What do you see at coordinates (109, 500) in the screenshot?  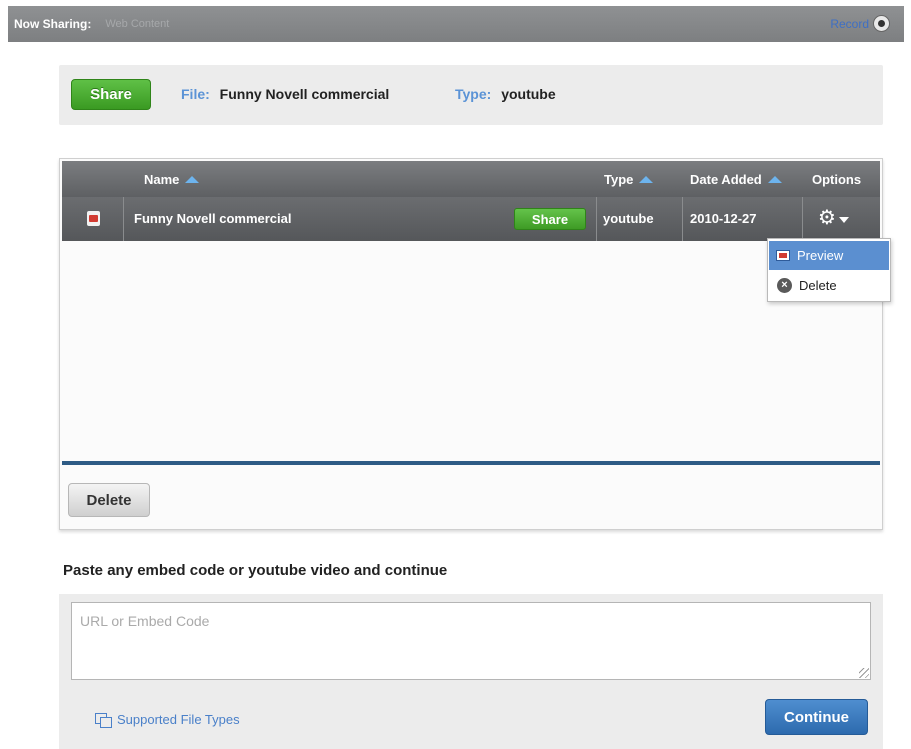 I see `delete-button: Delete` at bounding box center [109, 500].